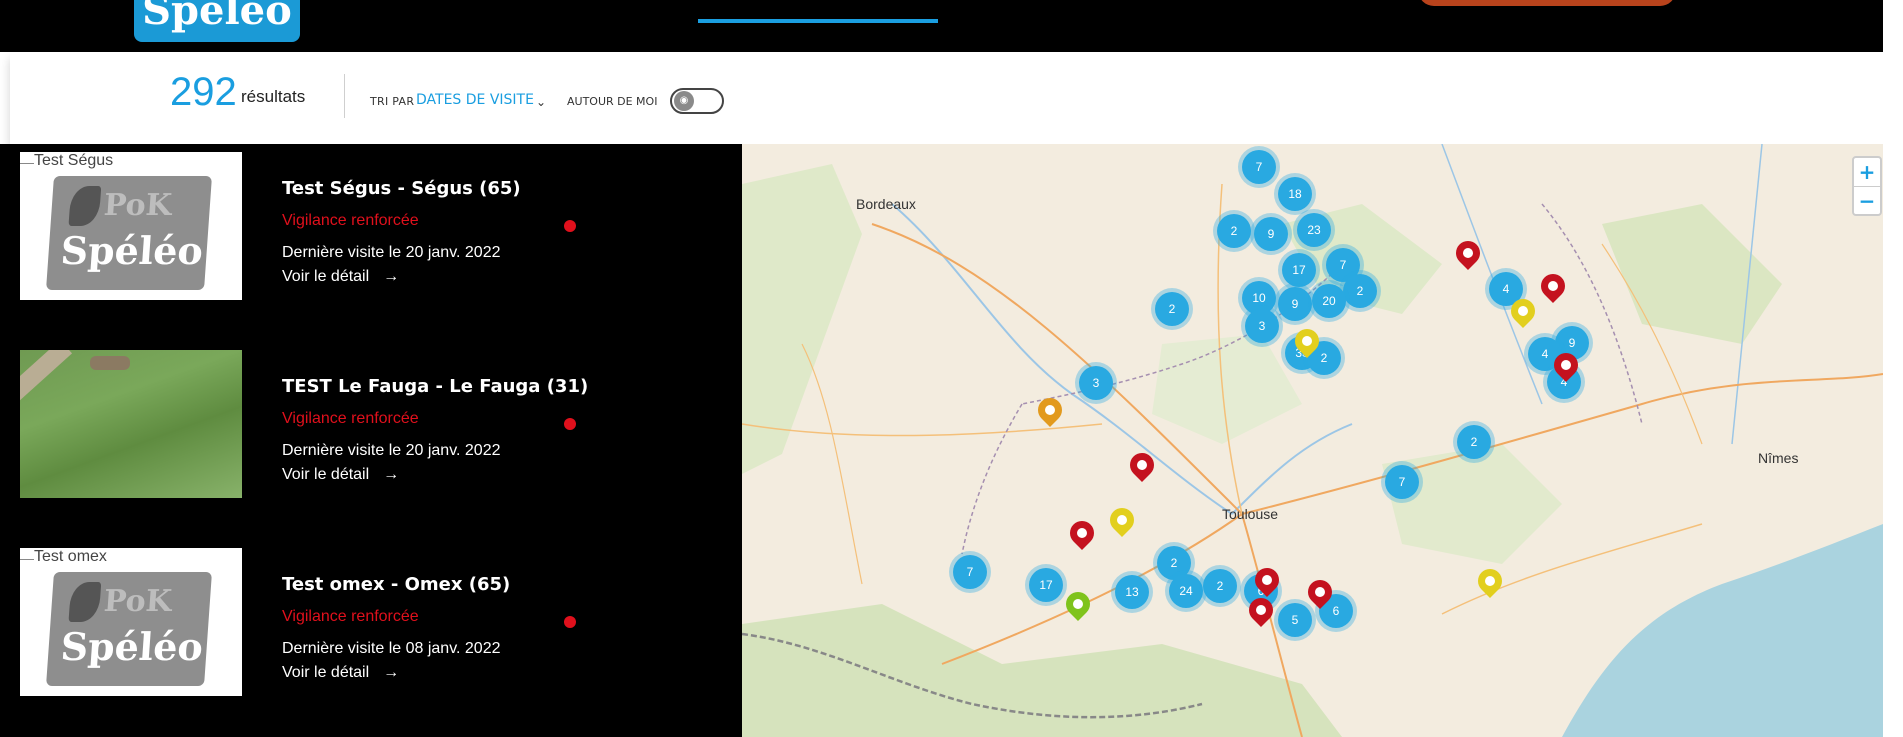  I want to click on card-thumbnail: Test omex PoK Spéléo, so click(131, 622).